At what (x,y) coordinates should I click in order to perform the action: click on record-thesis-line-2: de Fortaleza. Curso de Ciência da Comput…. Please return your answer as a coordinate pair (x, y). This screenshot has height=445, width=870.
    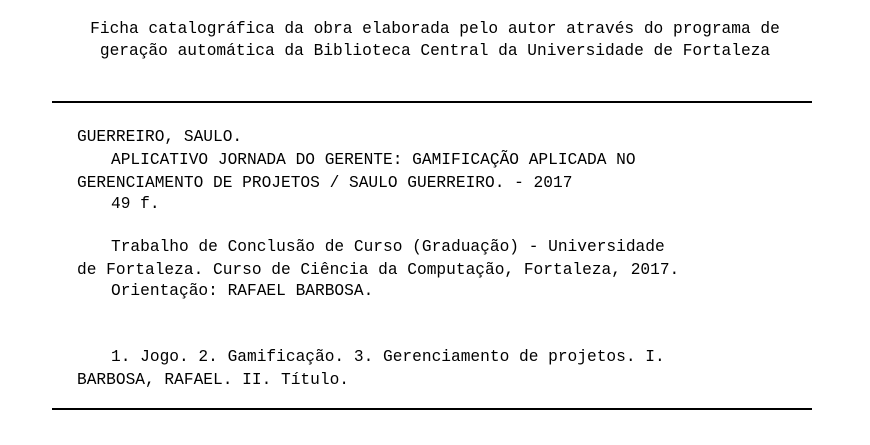
    Looking at the image, I should click on (378, 270).